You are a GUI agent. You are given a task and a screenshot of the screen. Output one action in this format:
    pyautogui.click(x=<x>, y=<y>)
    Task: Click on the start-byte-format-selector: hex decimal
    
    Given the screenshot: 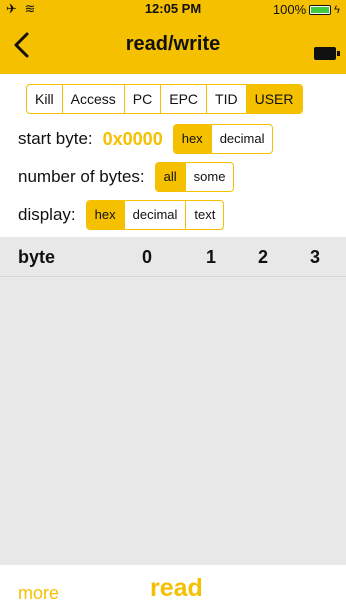 What is the action you would take?
    pyautogui.click(x=223, y=139)
    